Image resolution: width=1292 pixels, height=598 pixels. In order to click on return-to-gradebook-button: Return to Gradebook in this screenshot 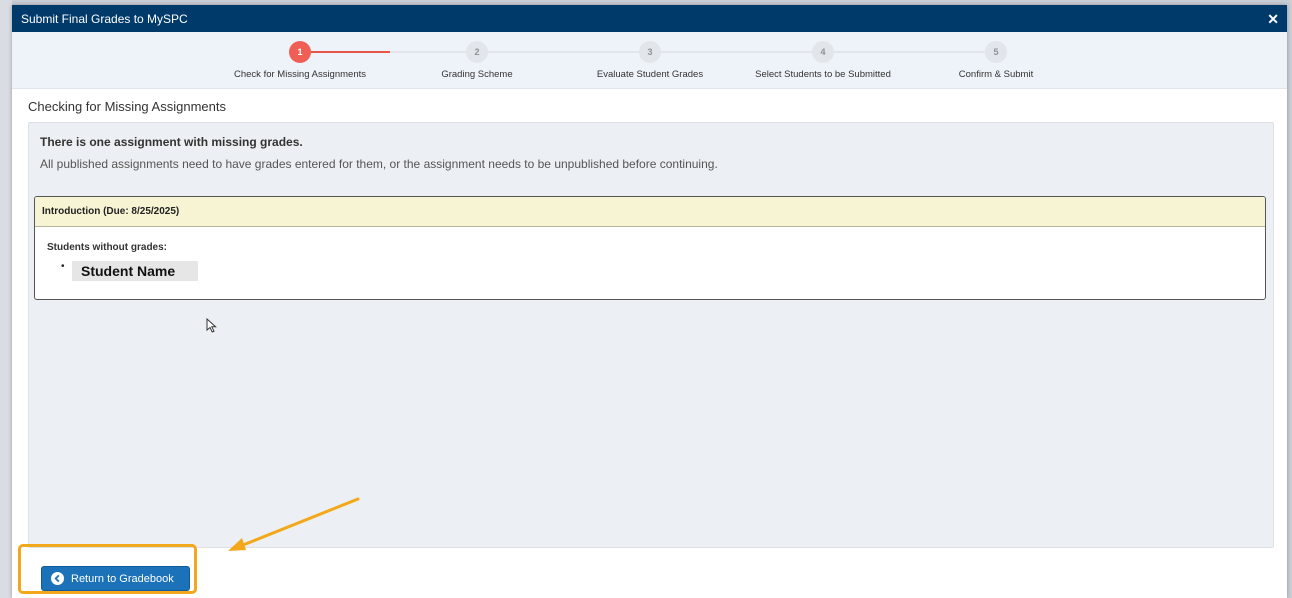, I will do `click(115, 578)`.